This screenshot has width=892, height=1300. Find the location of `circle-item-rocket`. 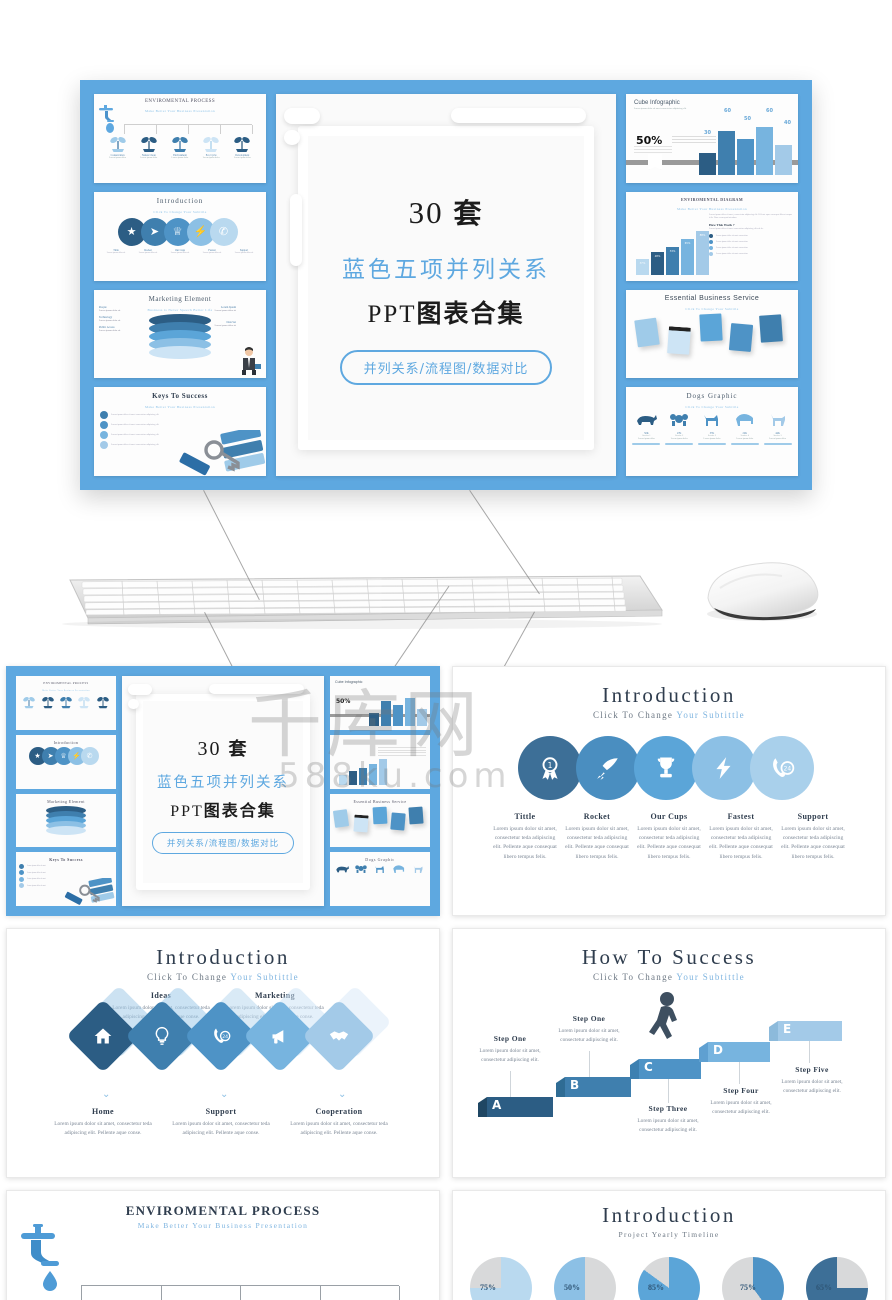

circle-item-rocket is located at coordinates (608, 768).